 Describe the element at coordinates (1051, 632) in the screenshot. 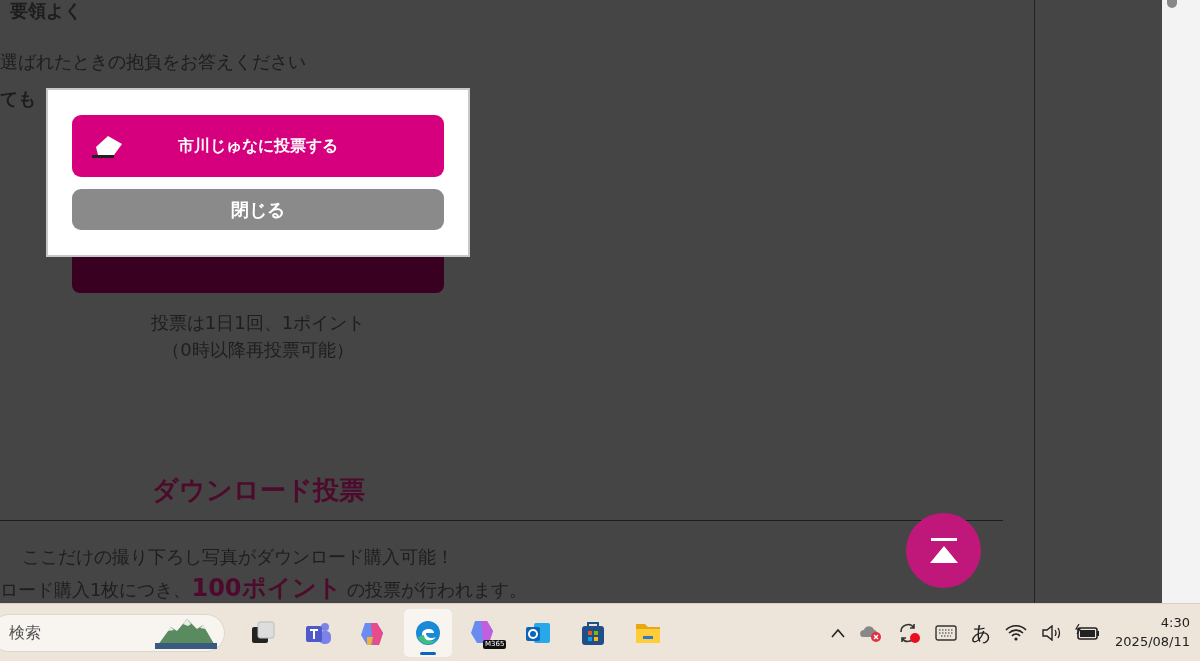

I see `speaker-icon` at that location.